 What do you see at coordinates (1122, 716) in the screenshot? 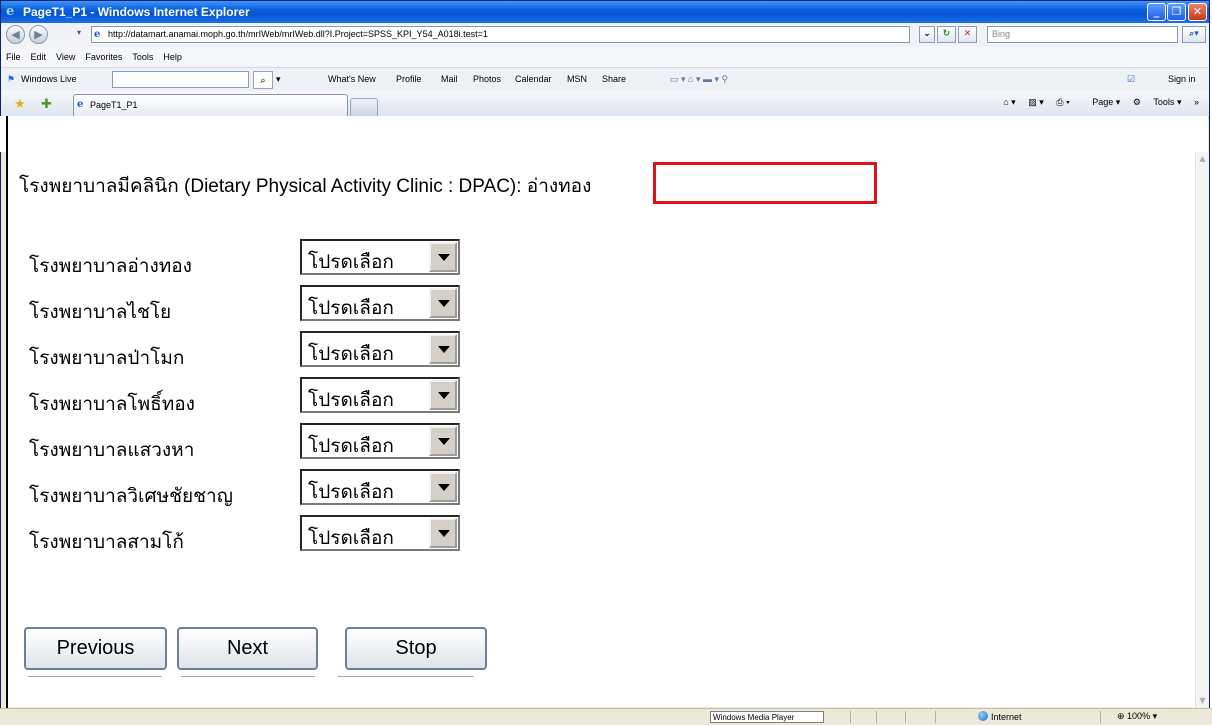
I see `zoom-icon: ⊕` at bounding box center [1122, 716].